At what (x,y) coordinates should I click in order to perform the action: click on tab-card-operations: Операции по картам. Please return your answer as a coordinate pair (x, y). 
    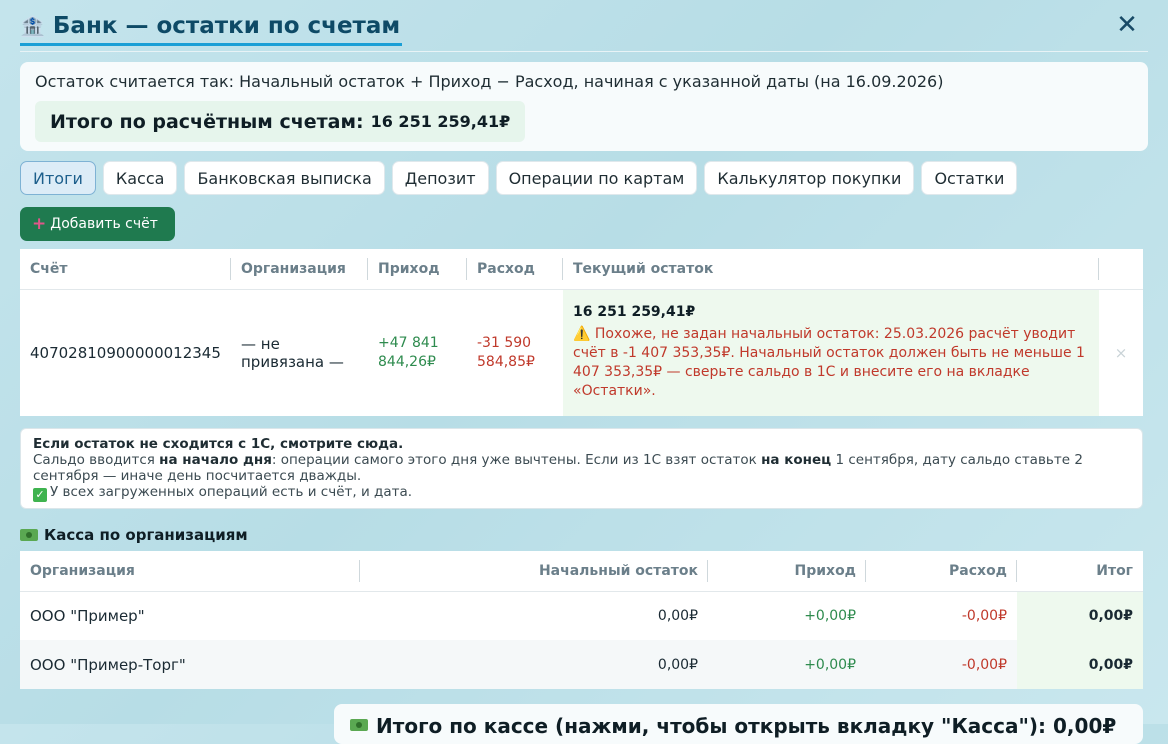
    Looking at the image, I should click on (596, 178).